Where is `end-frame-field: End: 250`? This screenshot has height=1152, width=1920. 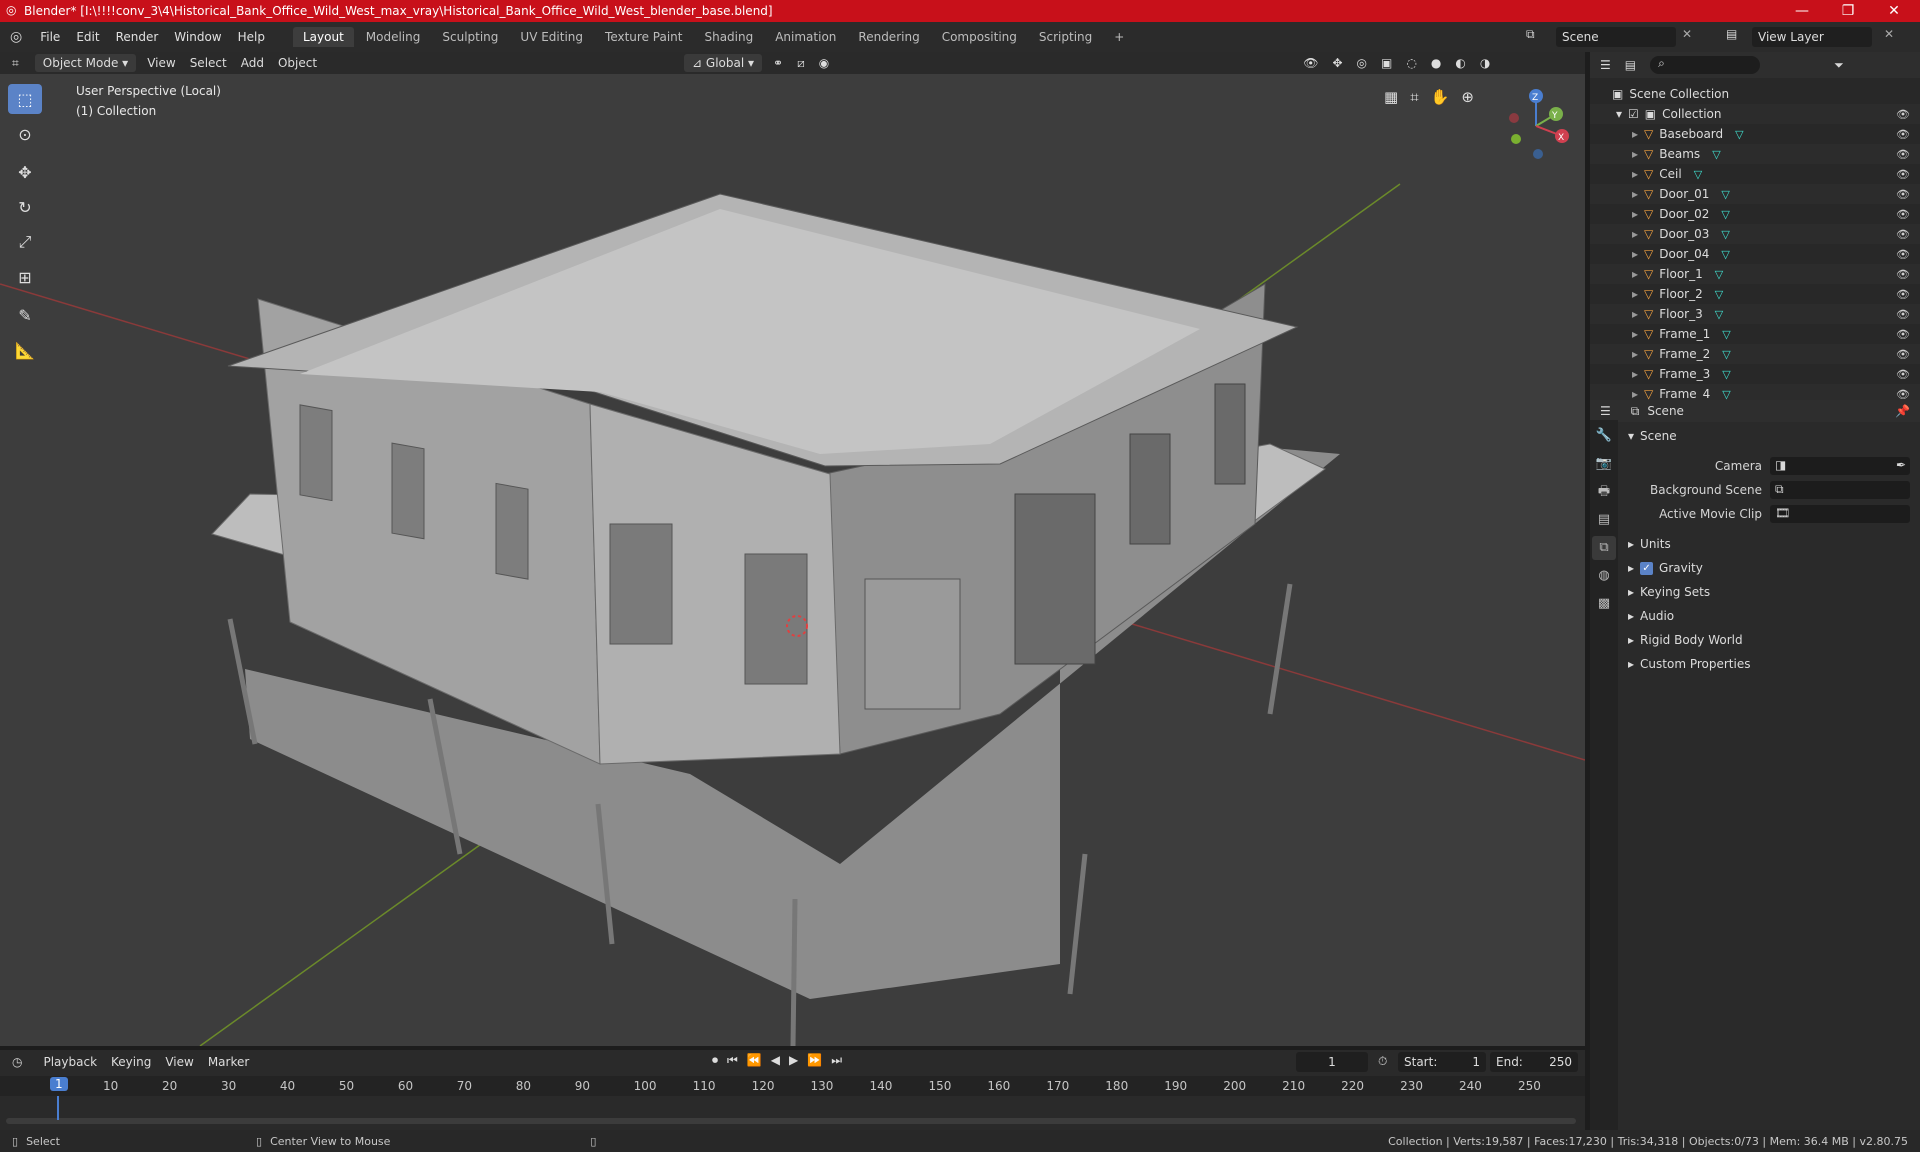
end-frame-field: End: 250 is located at coordinates (1534, 1062).